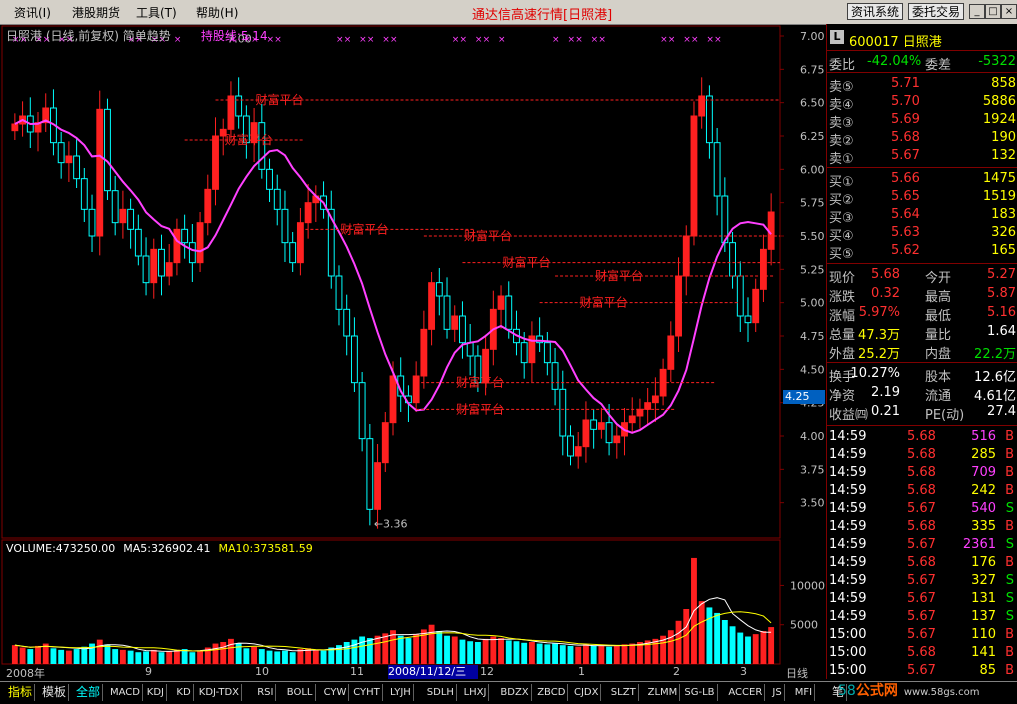 This screenshot has height=704, width=1017. Describe the element at coordinates (441, 692) in the screenshot. I see `tab-sdlh: SDLH` at that location.